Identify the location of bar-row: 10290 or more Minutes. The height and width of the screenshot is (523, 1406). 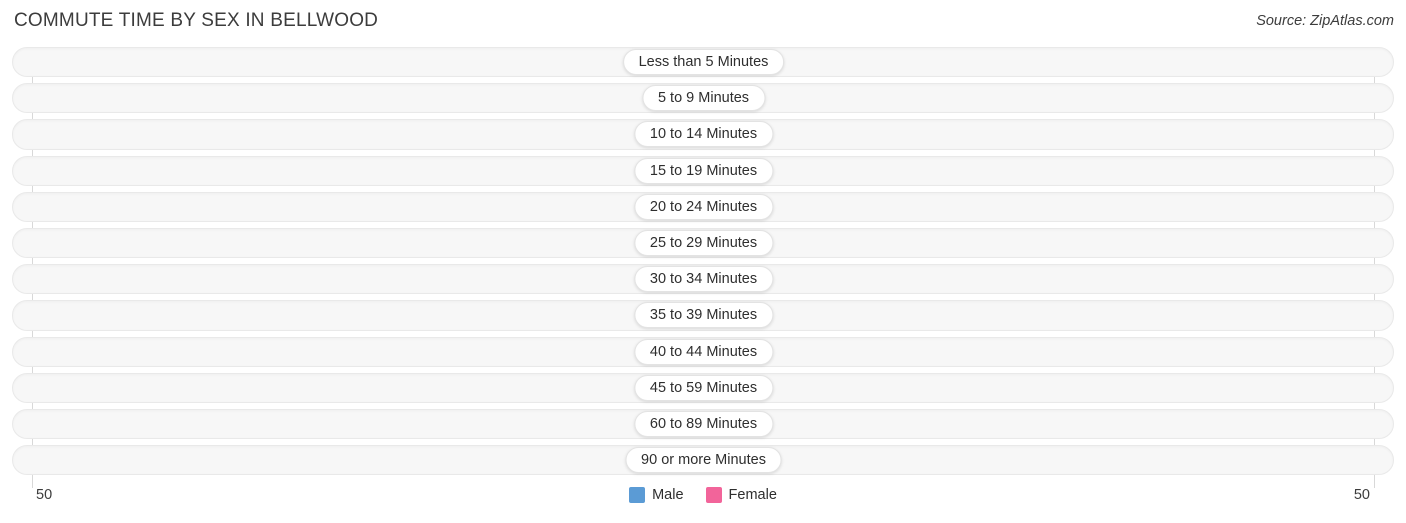
(703, 460).